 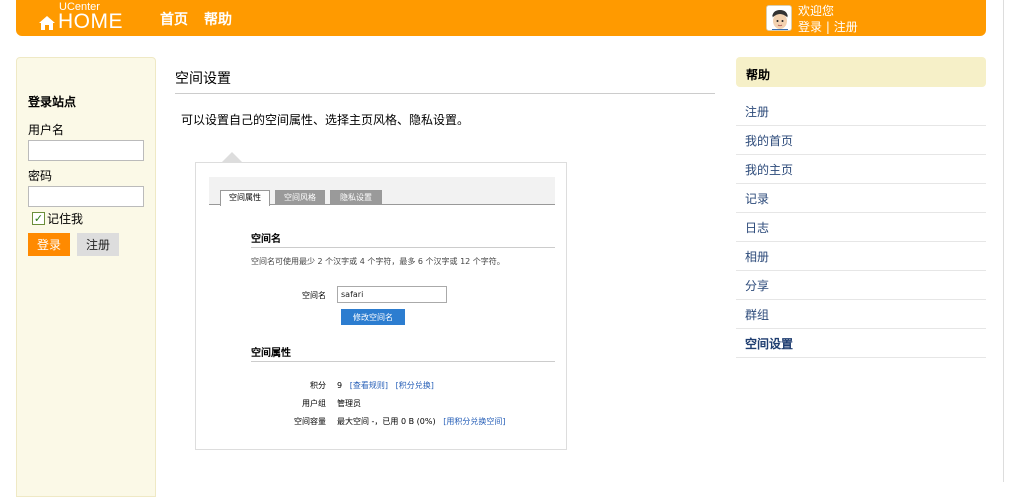 What do you see at coordinates (318, 385) in the screenshot?
I see `points-label: 积分` at bounding box center [318, 385].